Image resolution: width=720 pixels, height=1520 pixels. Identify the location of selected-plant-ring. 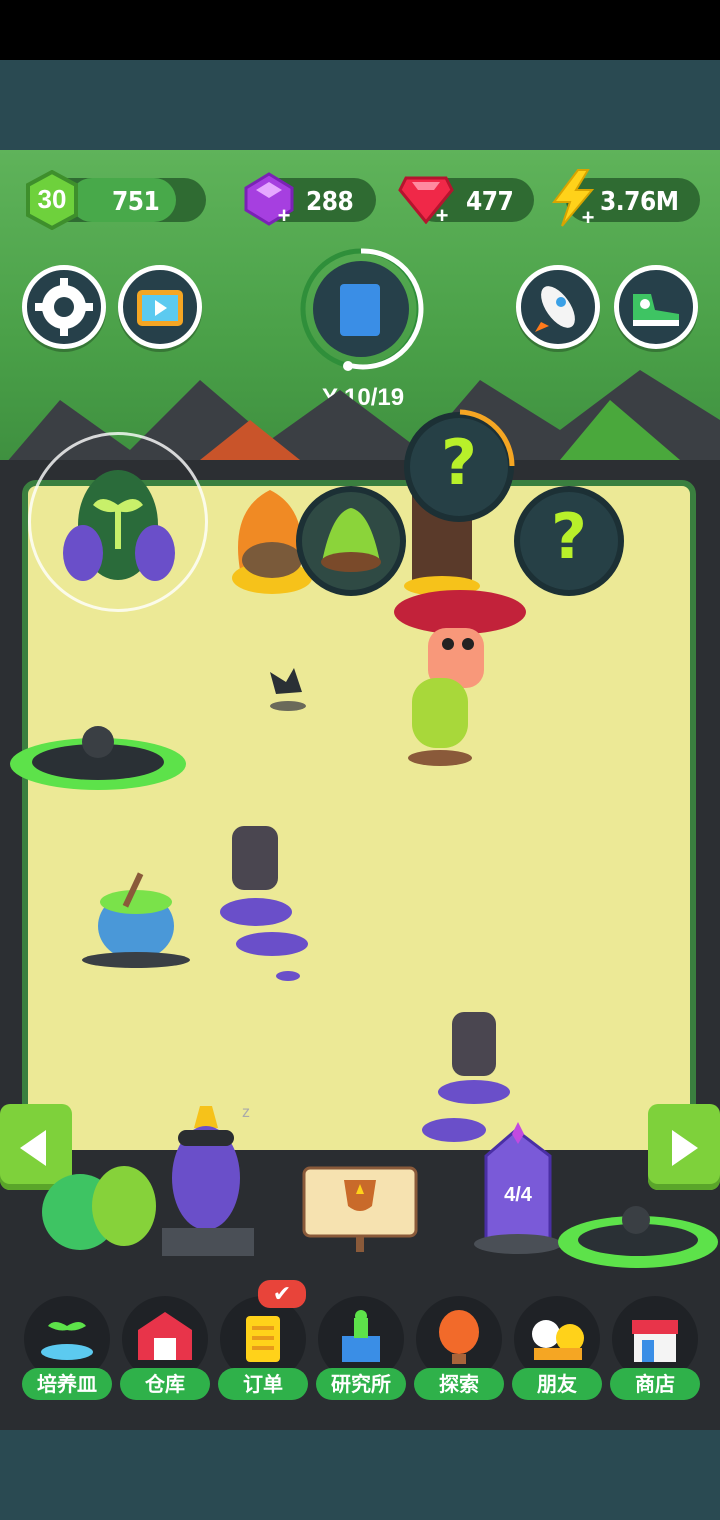
(118, 522).